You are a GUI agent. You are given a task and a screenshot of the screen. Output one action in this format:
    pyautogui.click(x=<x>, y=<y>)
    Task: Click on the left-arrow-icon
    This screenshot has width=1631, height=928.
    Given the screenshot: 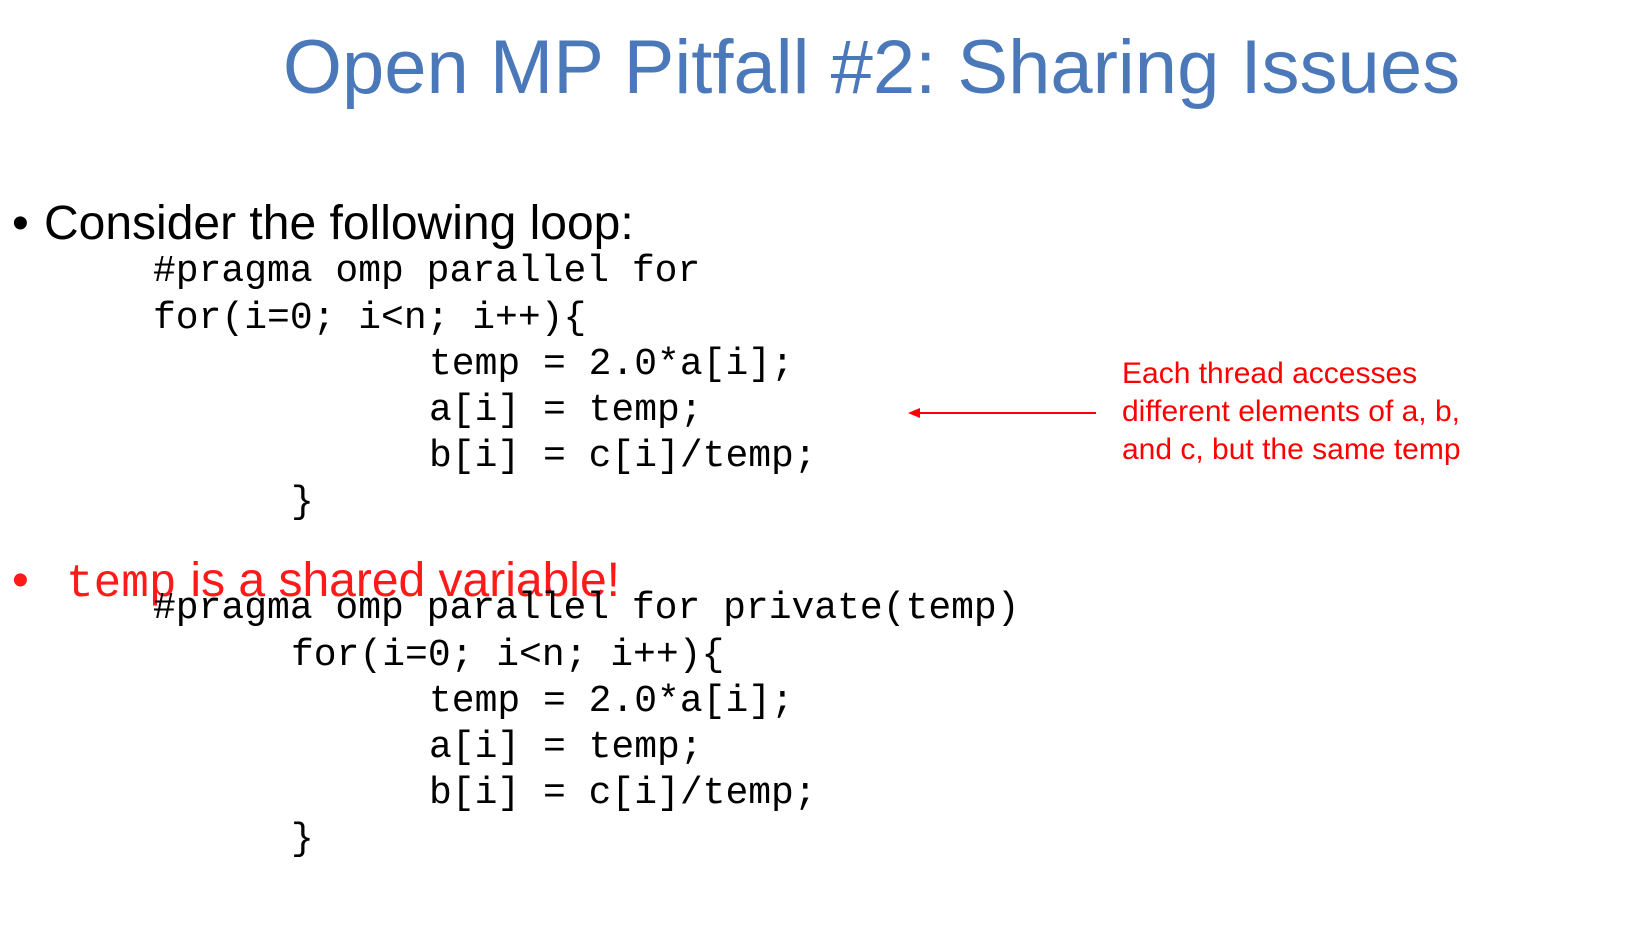 What is the action you would take?
    pyautogui.click(x=1002, y=413)
    